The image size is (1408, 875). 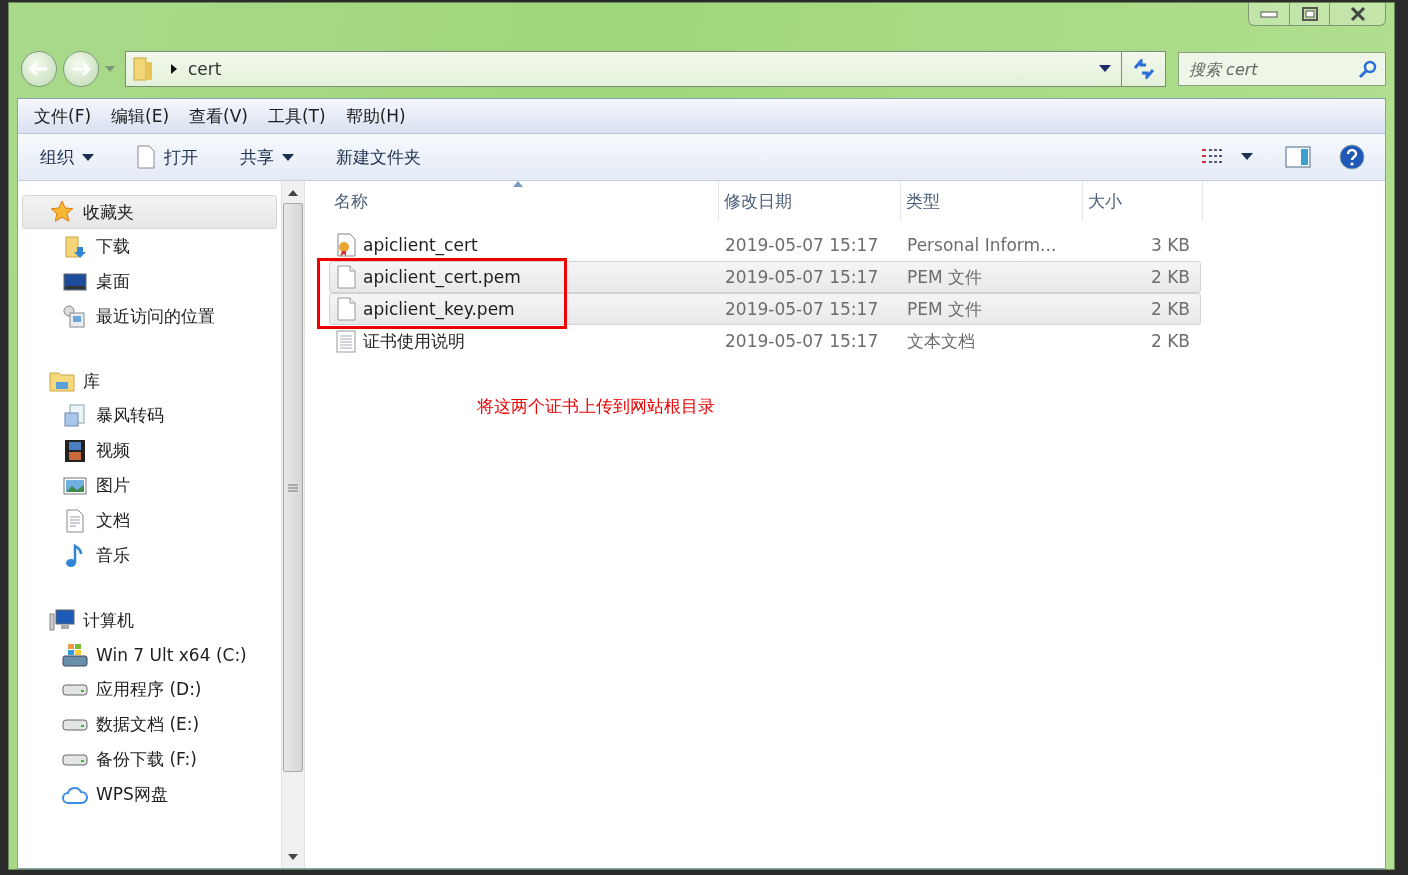 I want to click on breadcrumb-arrow-icon, so click(x=174, y=69).